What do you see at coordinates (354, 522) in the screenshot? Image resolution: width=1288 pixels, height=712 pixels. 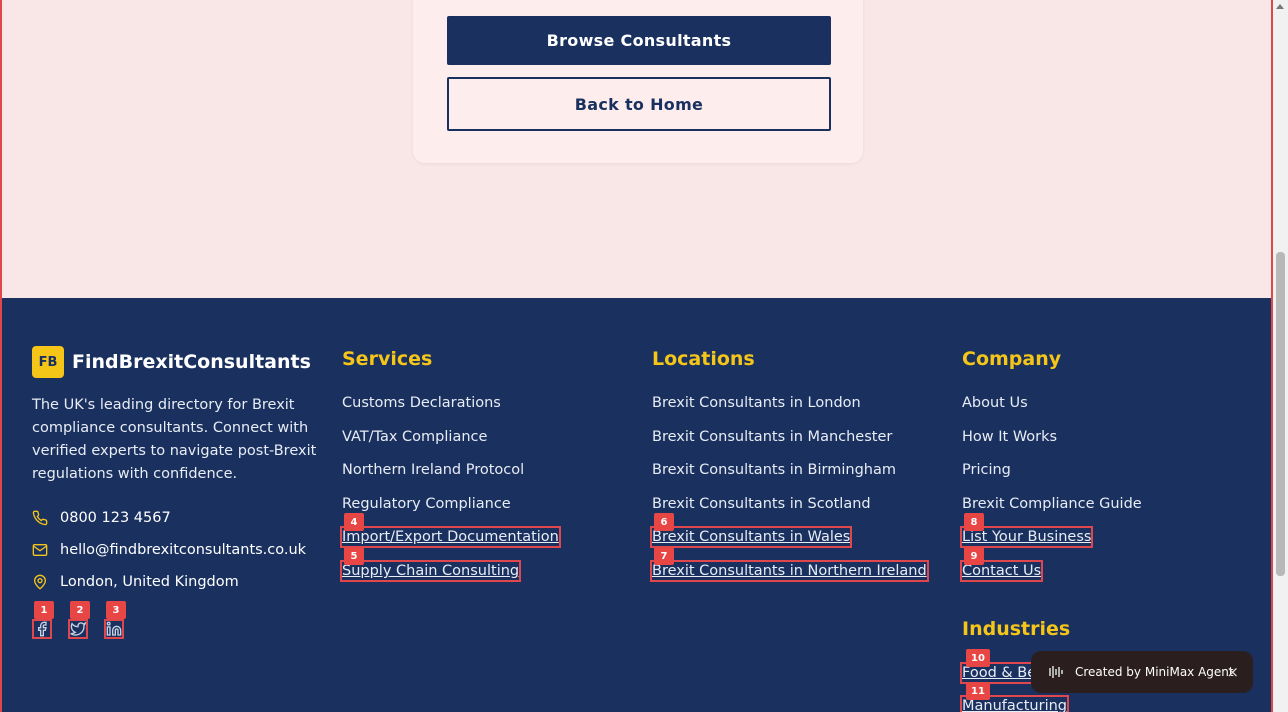 I see `element-tag: 4` at bounding box center [354, 522].